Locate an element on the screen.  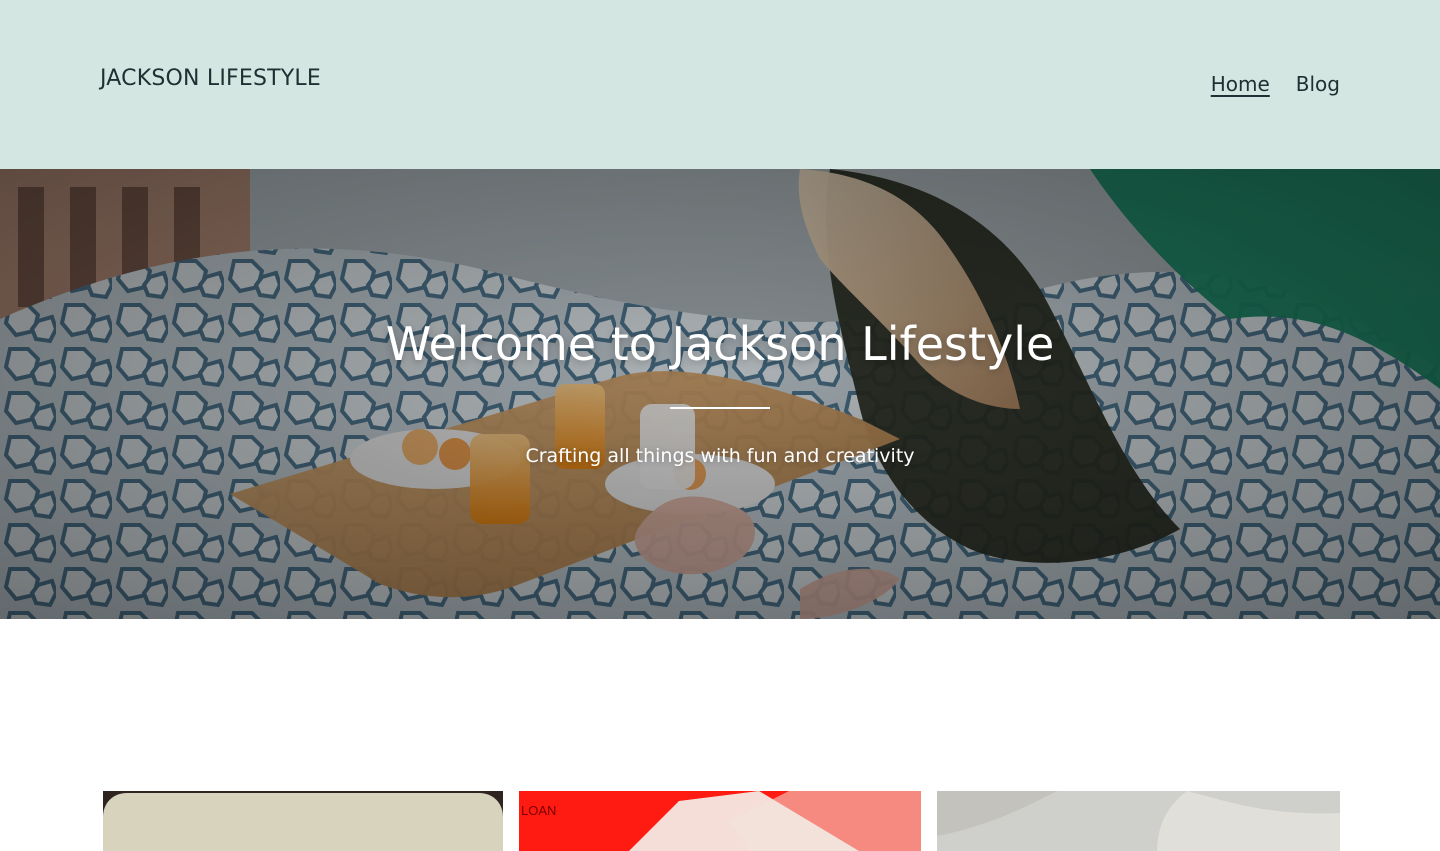
post-card-2-image-text: LOAN is located at coordinates (538, 810).